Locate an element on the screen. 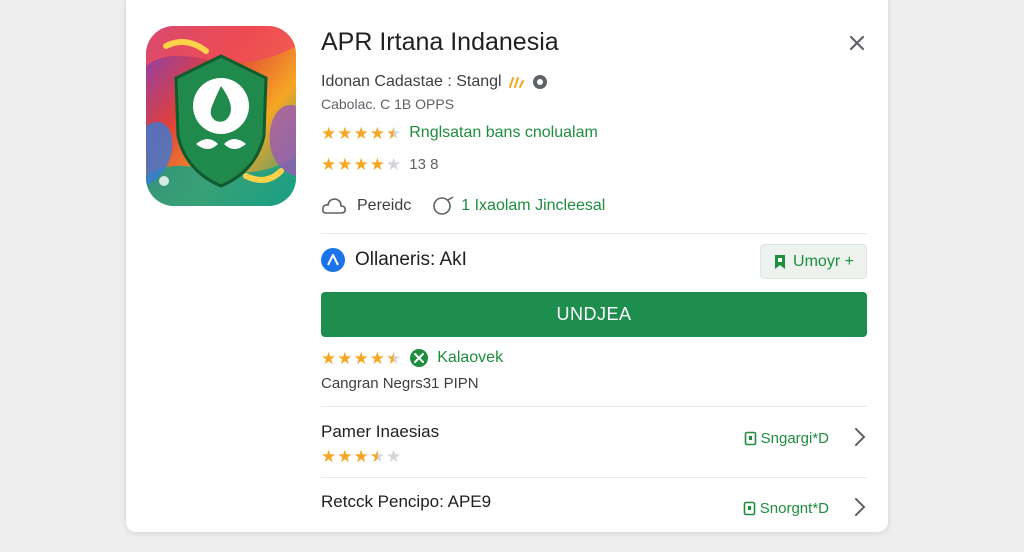  app-subtitle: Cabolac. C 1B OPPS is located at coordinates (388, 104).